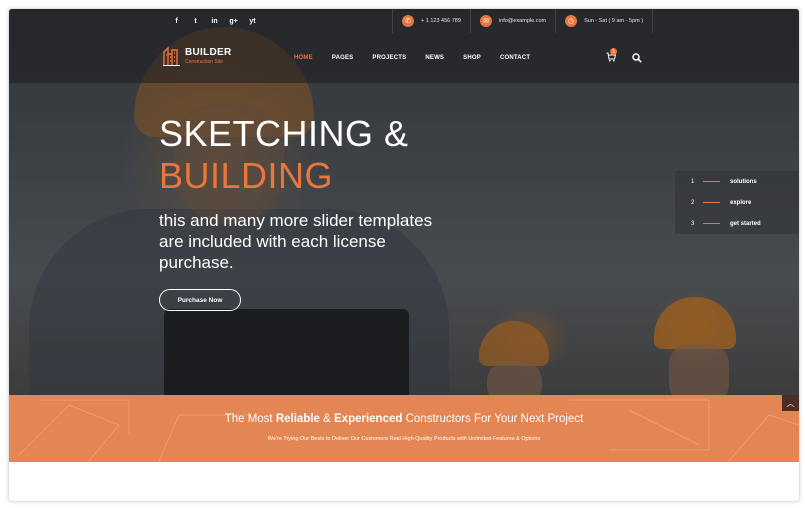  I want to click on step-label: get started, so click(745, 223).